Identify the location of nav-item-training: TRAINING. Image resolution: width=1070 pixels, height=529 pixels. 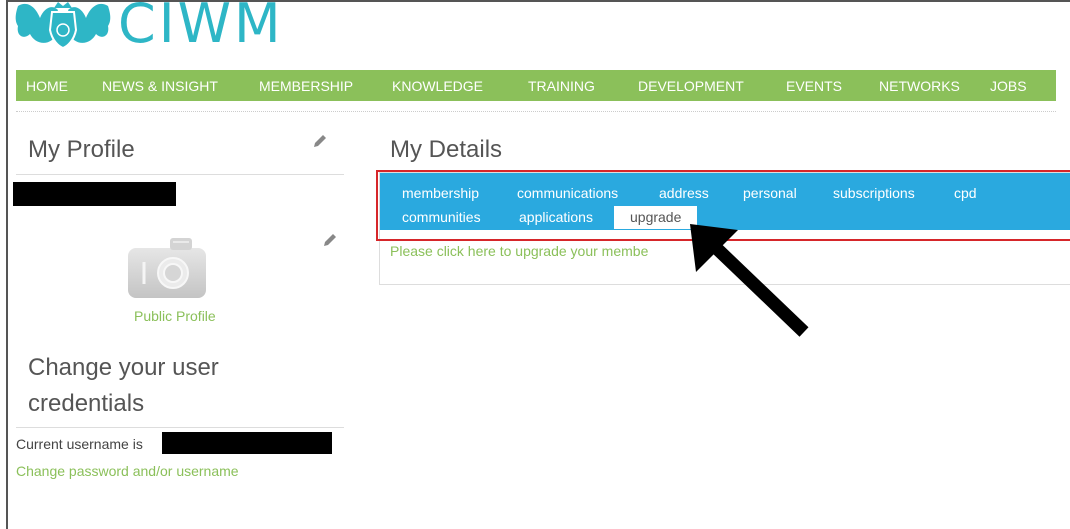
(561, 86).